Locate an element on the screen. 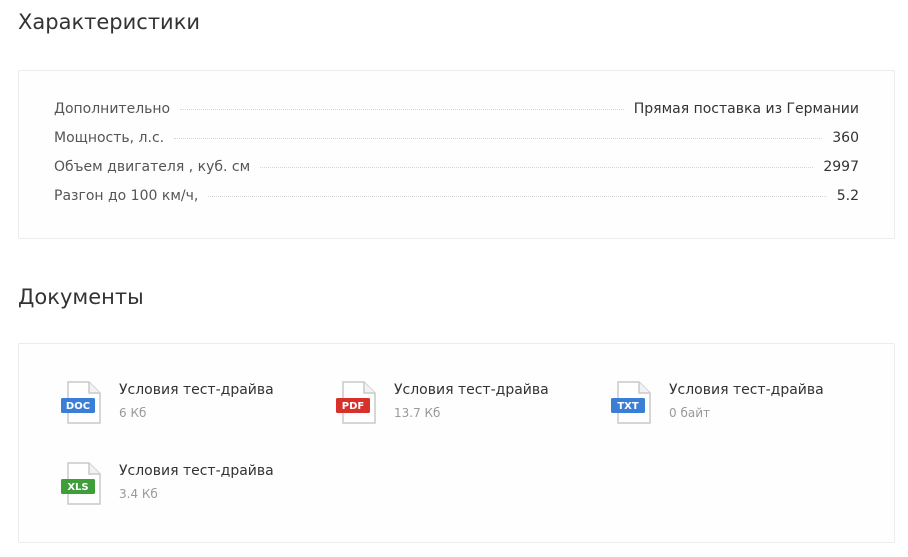  doc-file-icon: DOC is located at coordinates (81, 402).